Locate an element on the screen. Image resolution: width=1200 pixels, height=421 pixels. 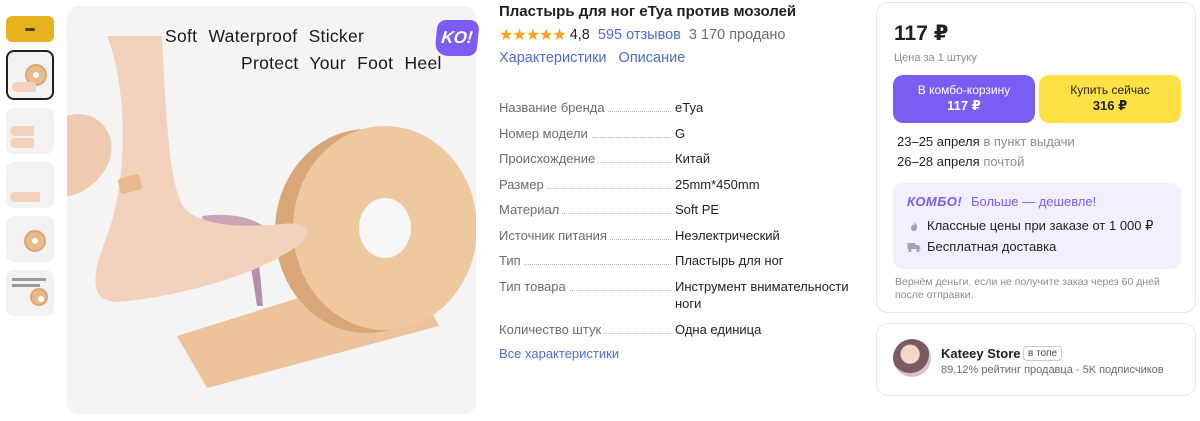
delivery-pickup: 23–25 апреля в пункт выдачи is located at coordinates (986, 141).